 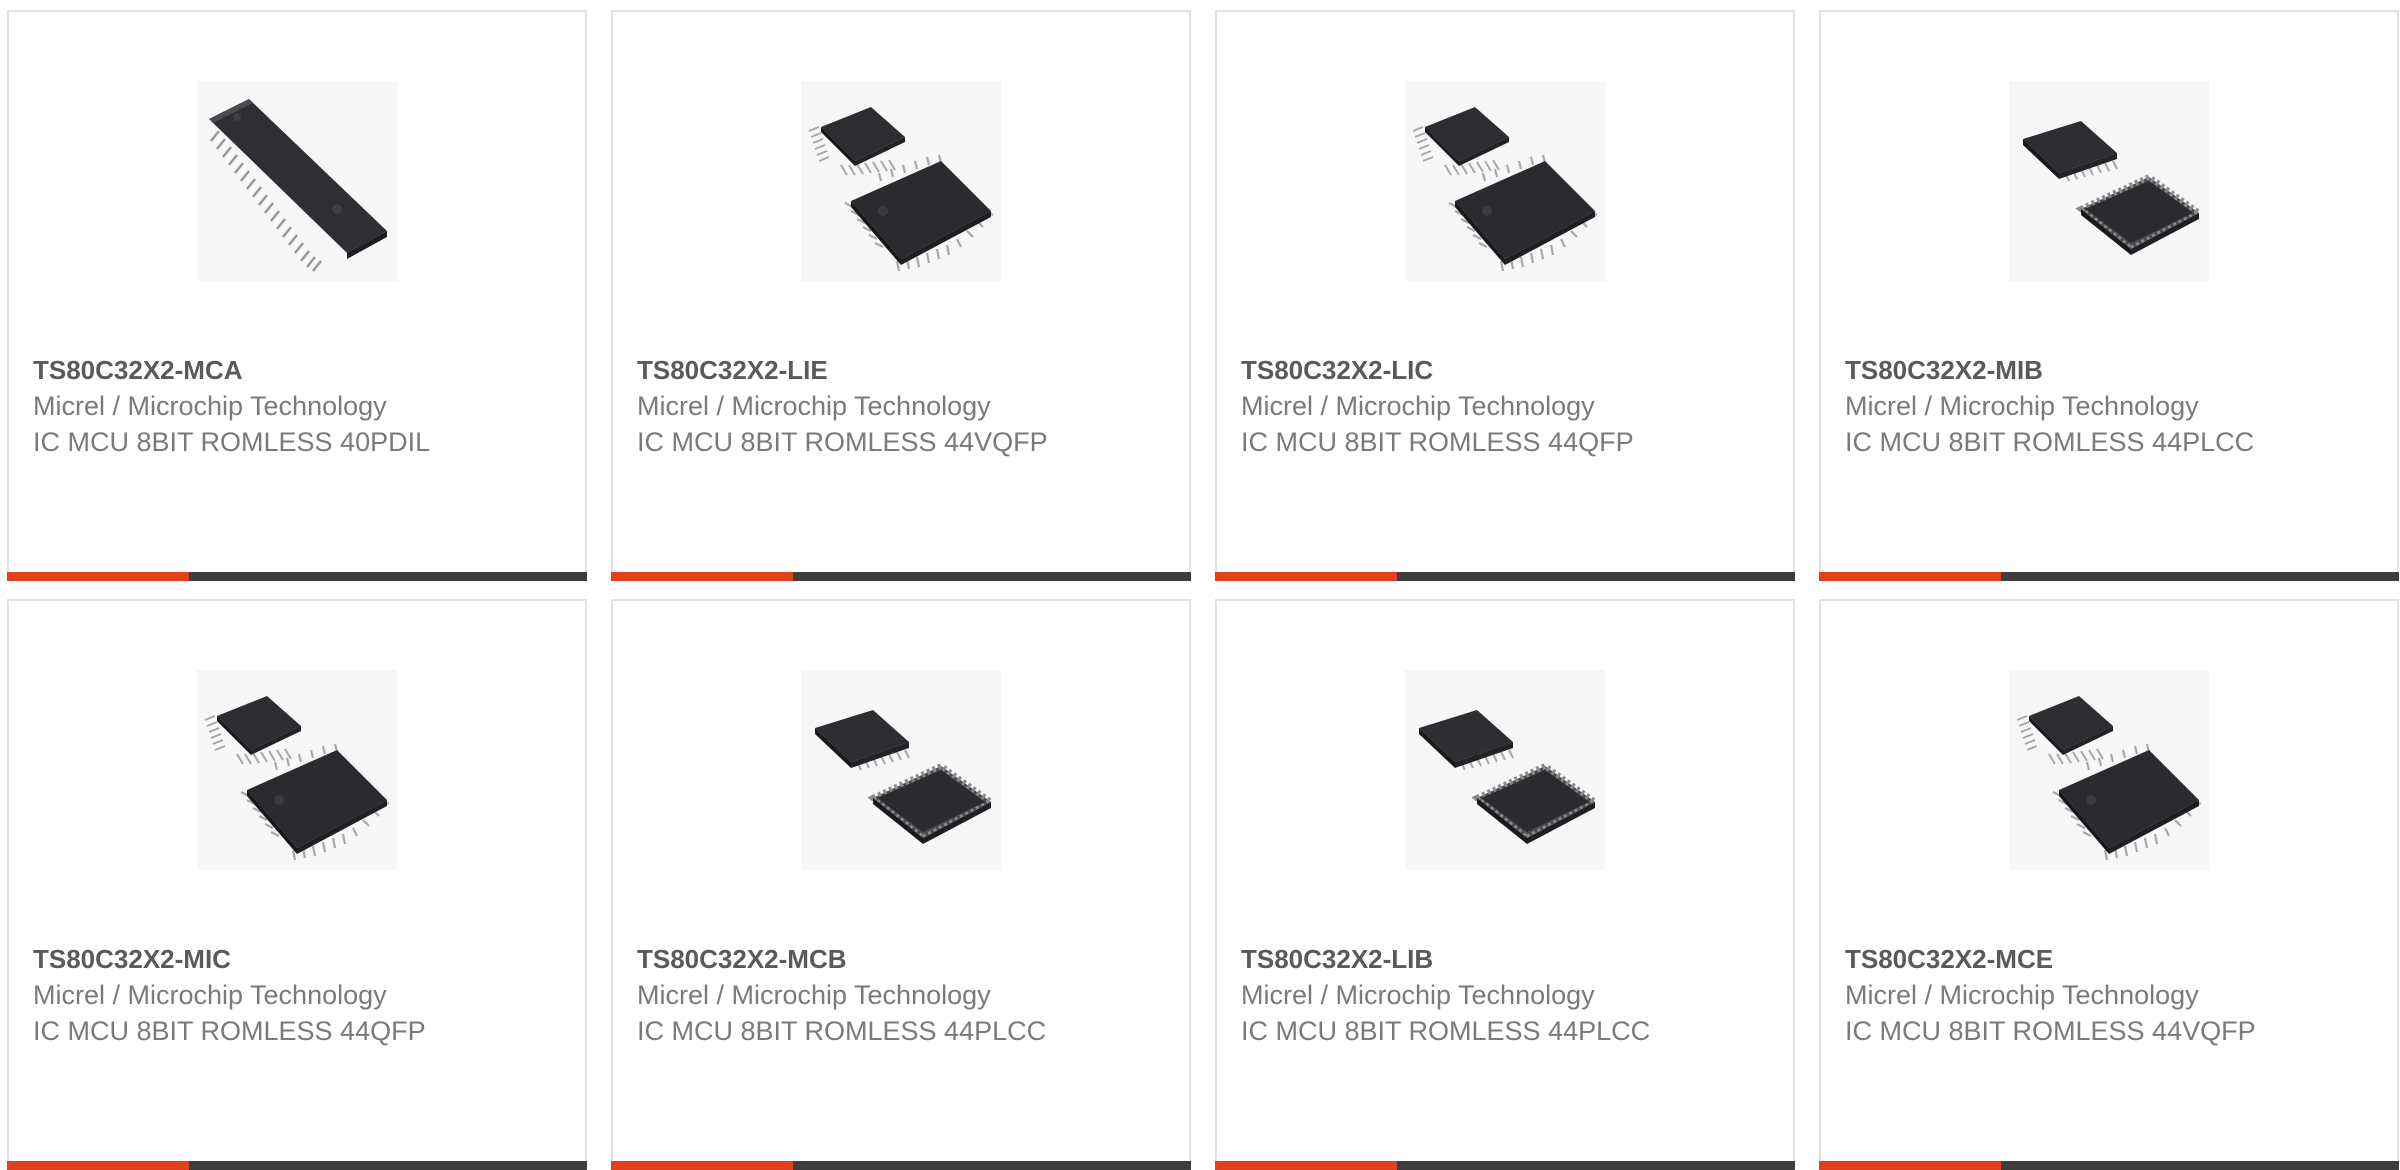 What do you see at coordinates (867, 370) in the screenshot?
I see `part-number-link: TS80C32X2-LIE` at bounding box center [867, 370].